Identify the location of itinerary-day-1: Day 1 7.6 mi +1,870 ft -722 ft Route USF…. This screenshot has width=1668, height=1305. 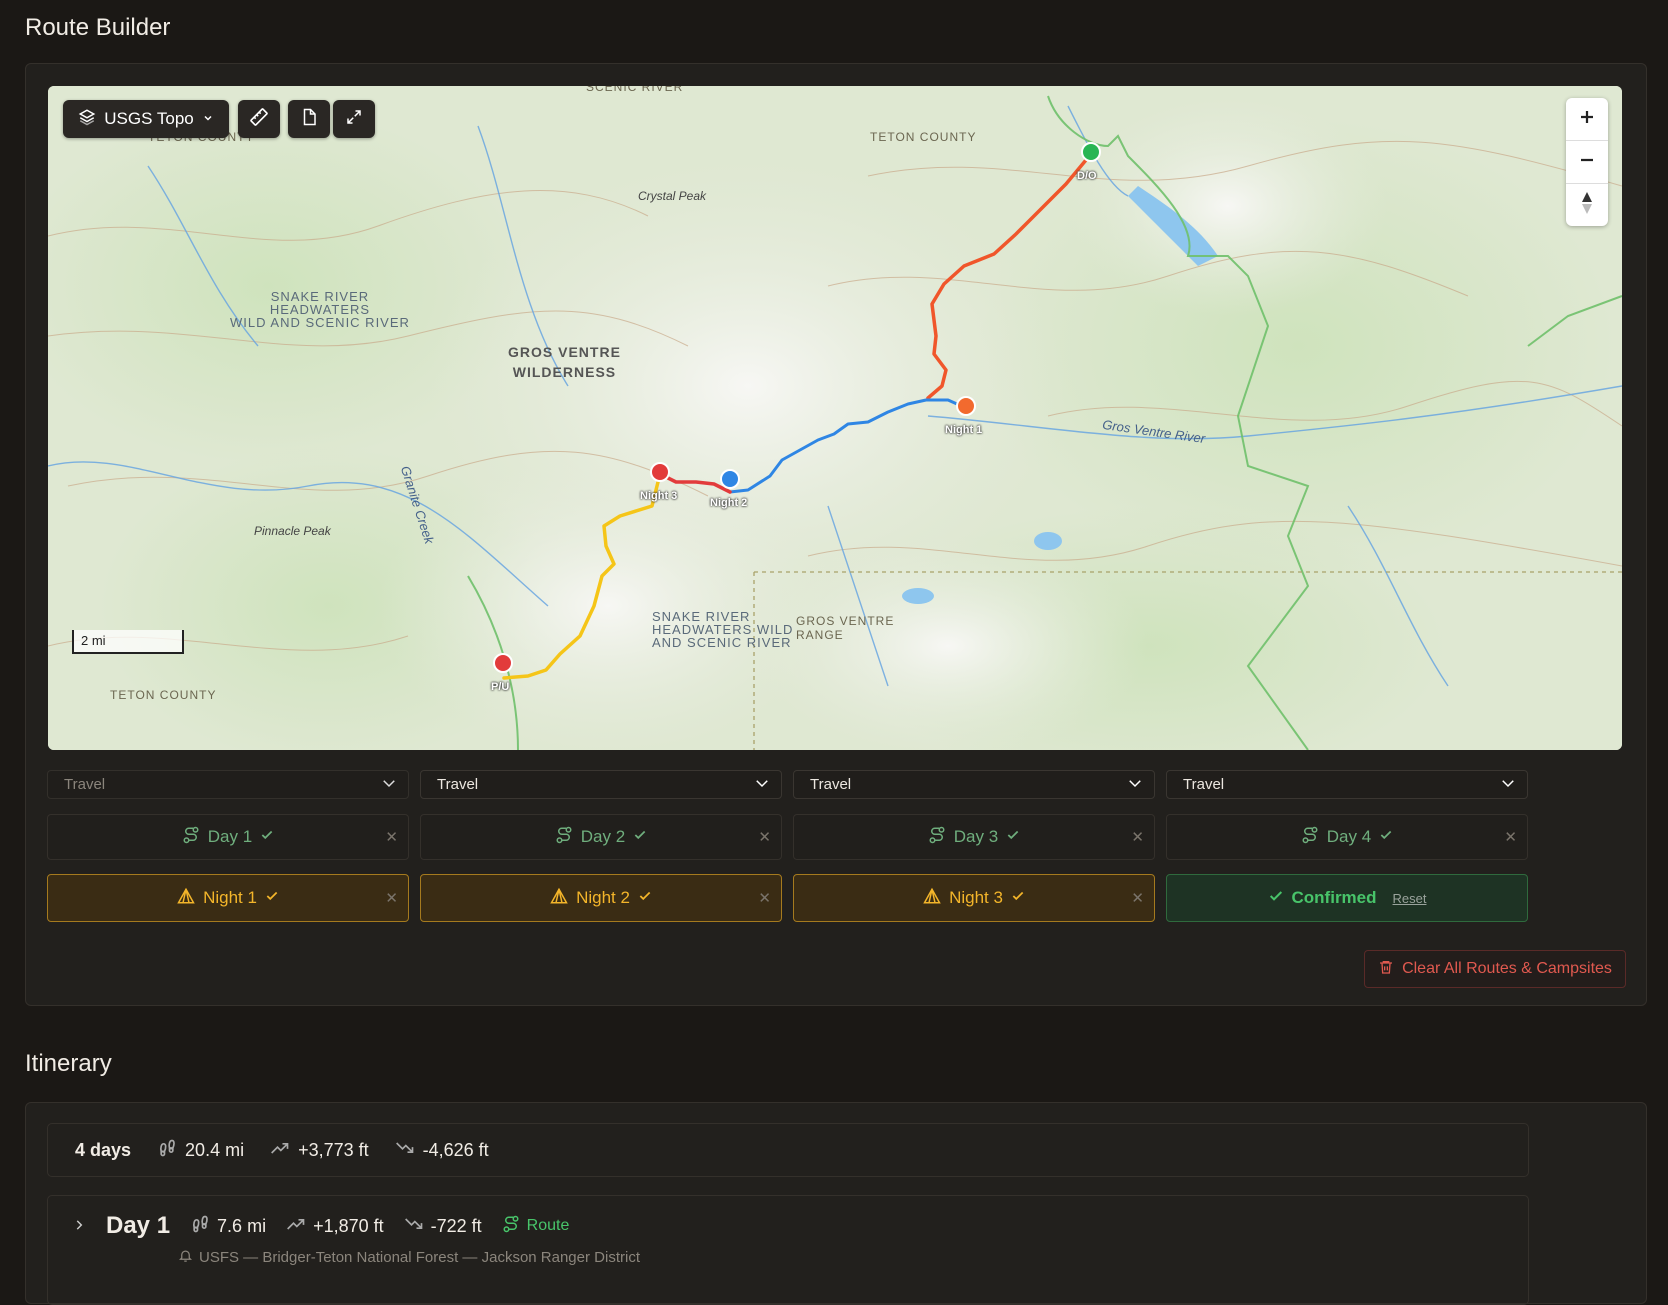
(788, 1250).